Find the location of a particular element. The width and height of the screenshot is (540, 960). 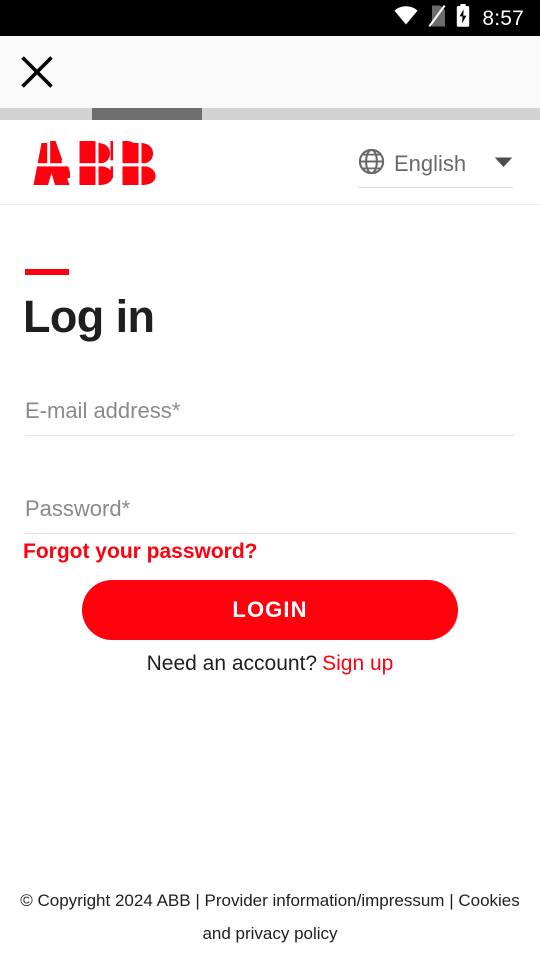

site-header: English is located at coordinates (270, 162).